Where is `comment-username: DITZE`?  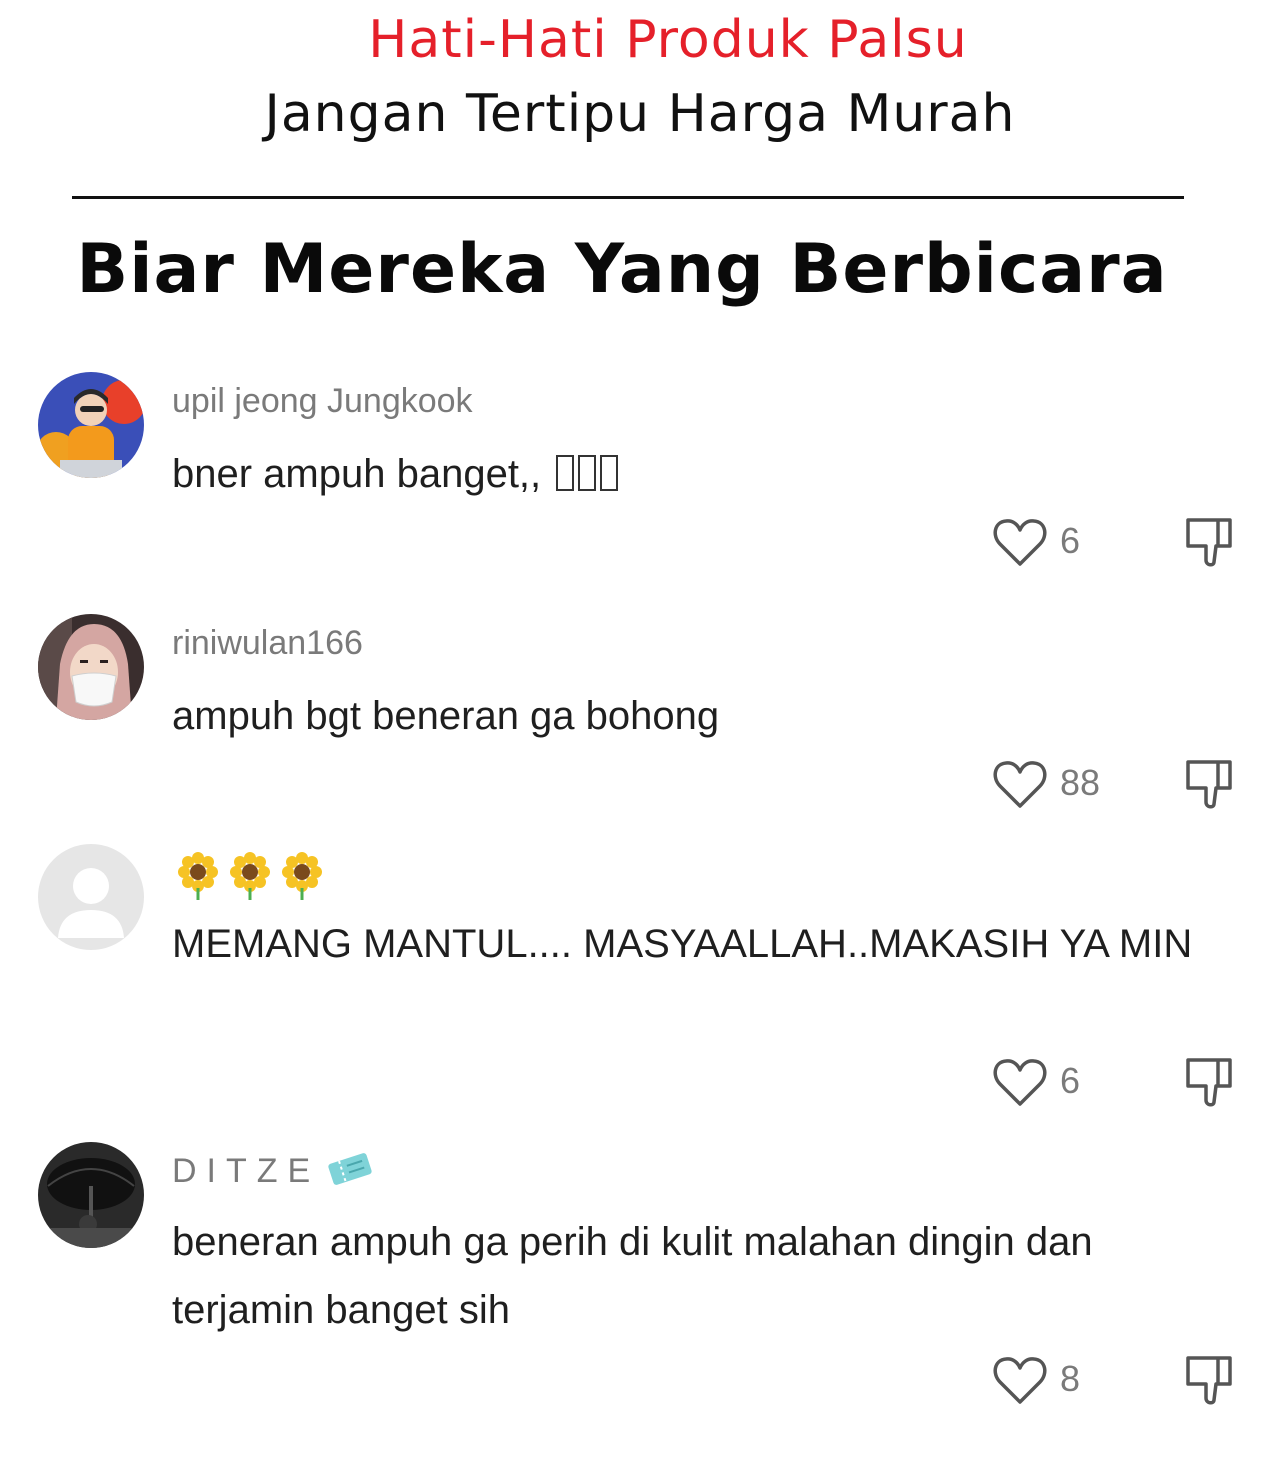
comment-username: DITZE is located at coordinates (273, 1169).